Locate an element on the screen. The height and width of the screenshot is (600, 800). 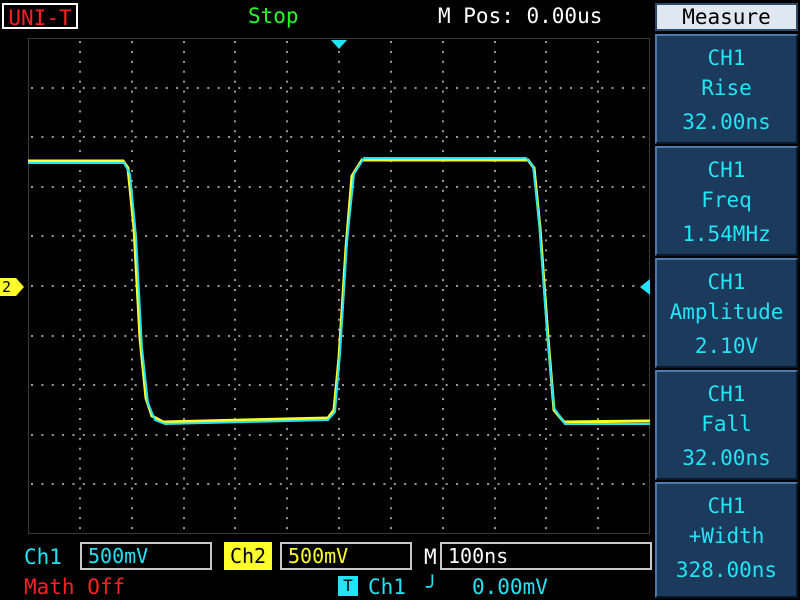
measure-menu-title: Measure is located at coordinates (726, 17).